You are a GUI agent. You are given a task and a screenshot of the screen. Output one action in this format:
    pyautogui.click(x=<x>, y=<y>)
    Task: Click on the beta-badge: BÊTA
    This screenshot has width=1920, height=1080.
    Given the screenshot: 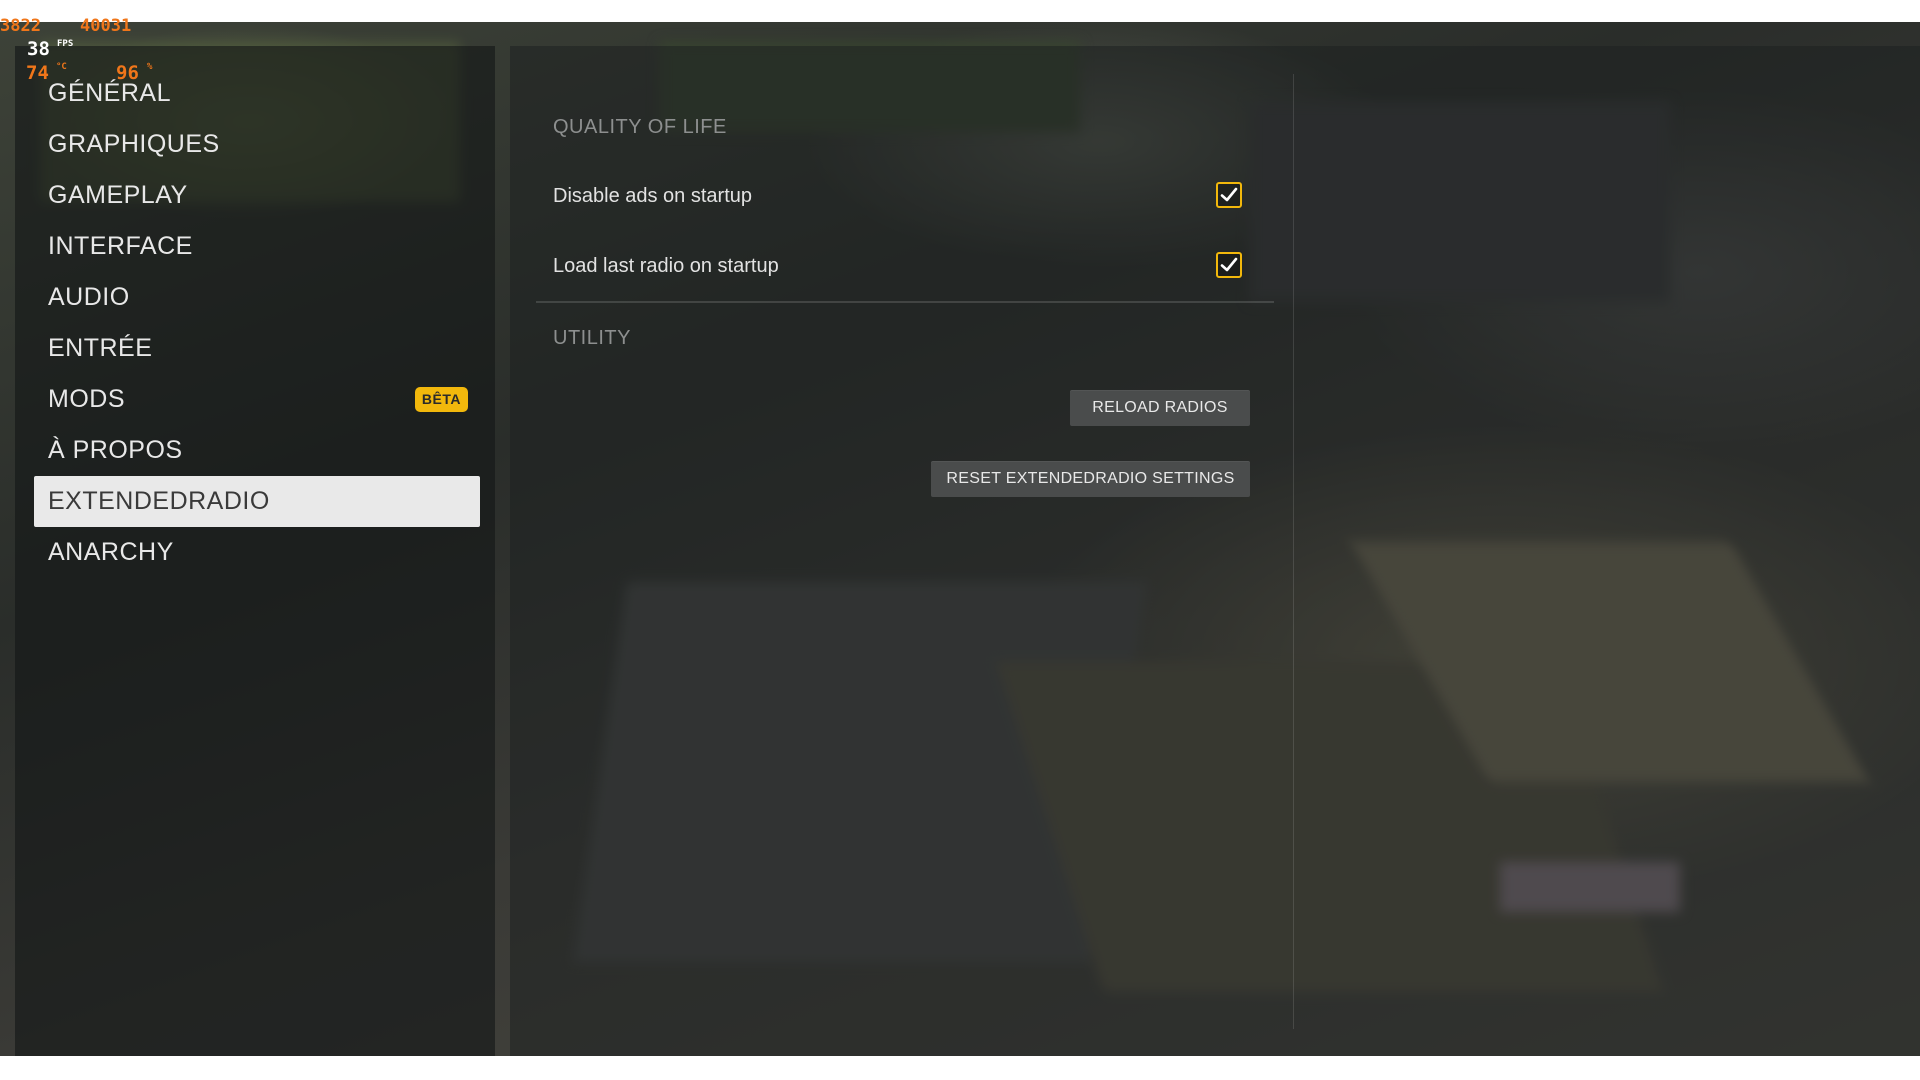 What is the action you would take?
    pyautogui.click(x=441, y=399)
    